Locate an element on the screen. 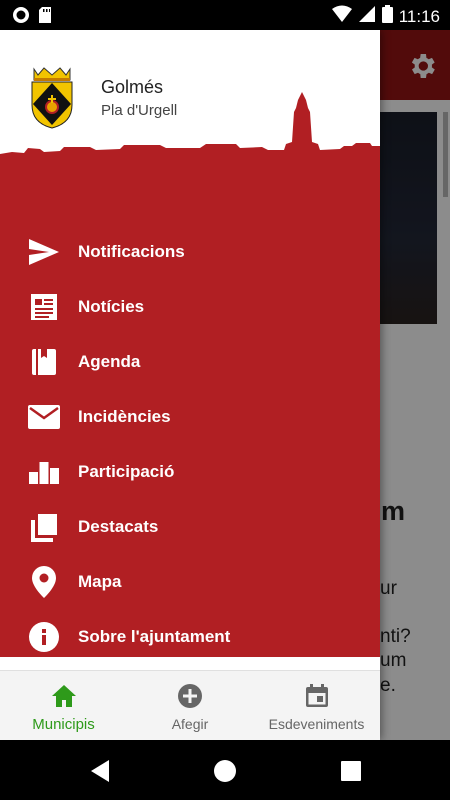 Image resolution: width=450 pixels, height=800 pixels. bottom-nav-label: Afegir is located at coordinates (190, 724).